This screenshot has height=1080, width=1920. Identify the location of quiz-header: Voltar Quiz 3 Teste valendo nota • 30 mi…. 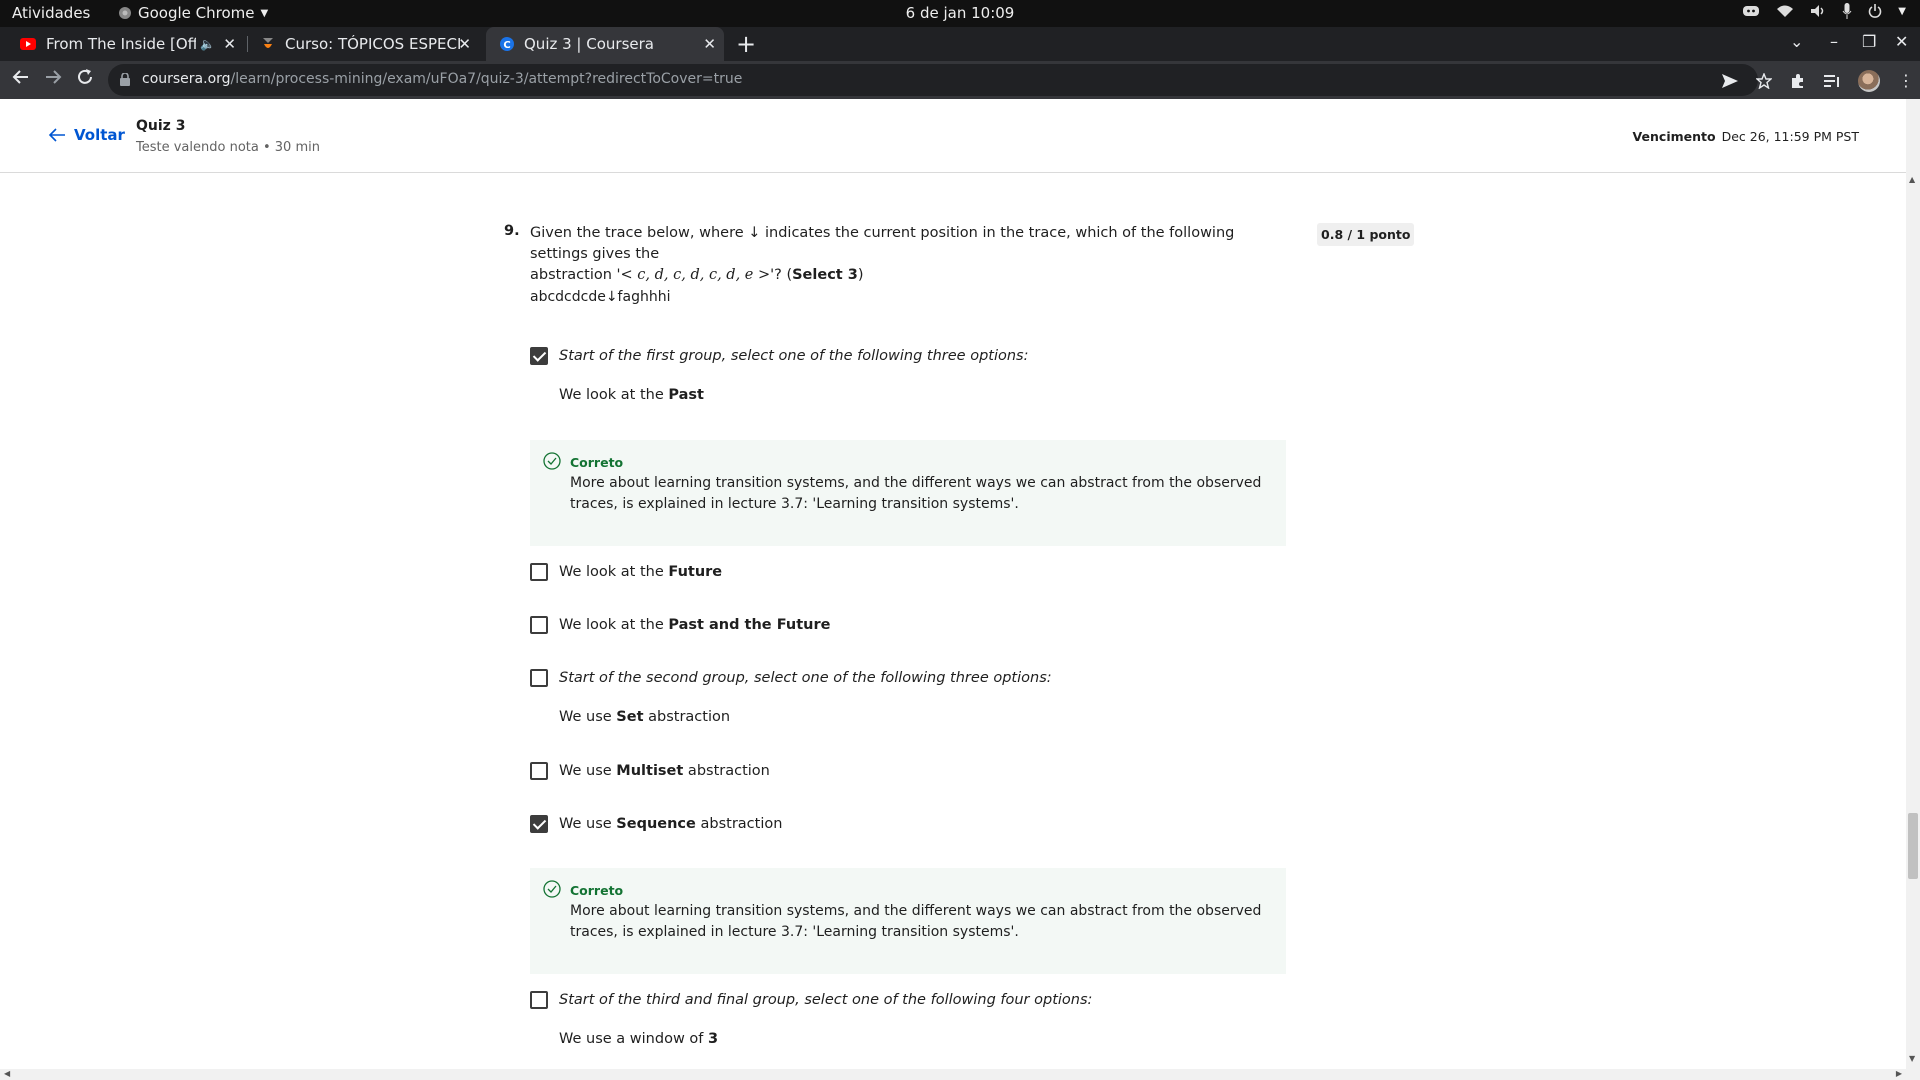
(953, 136).